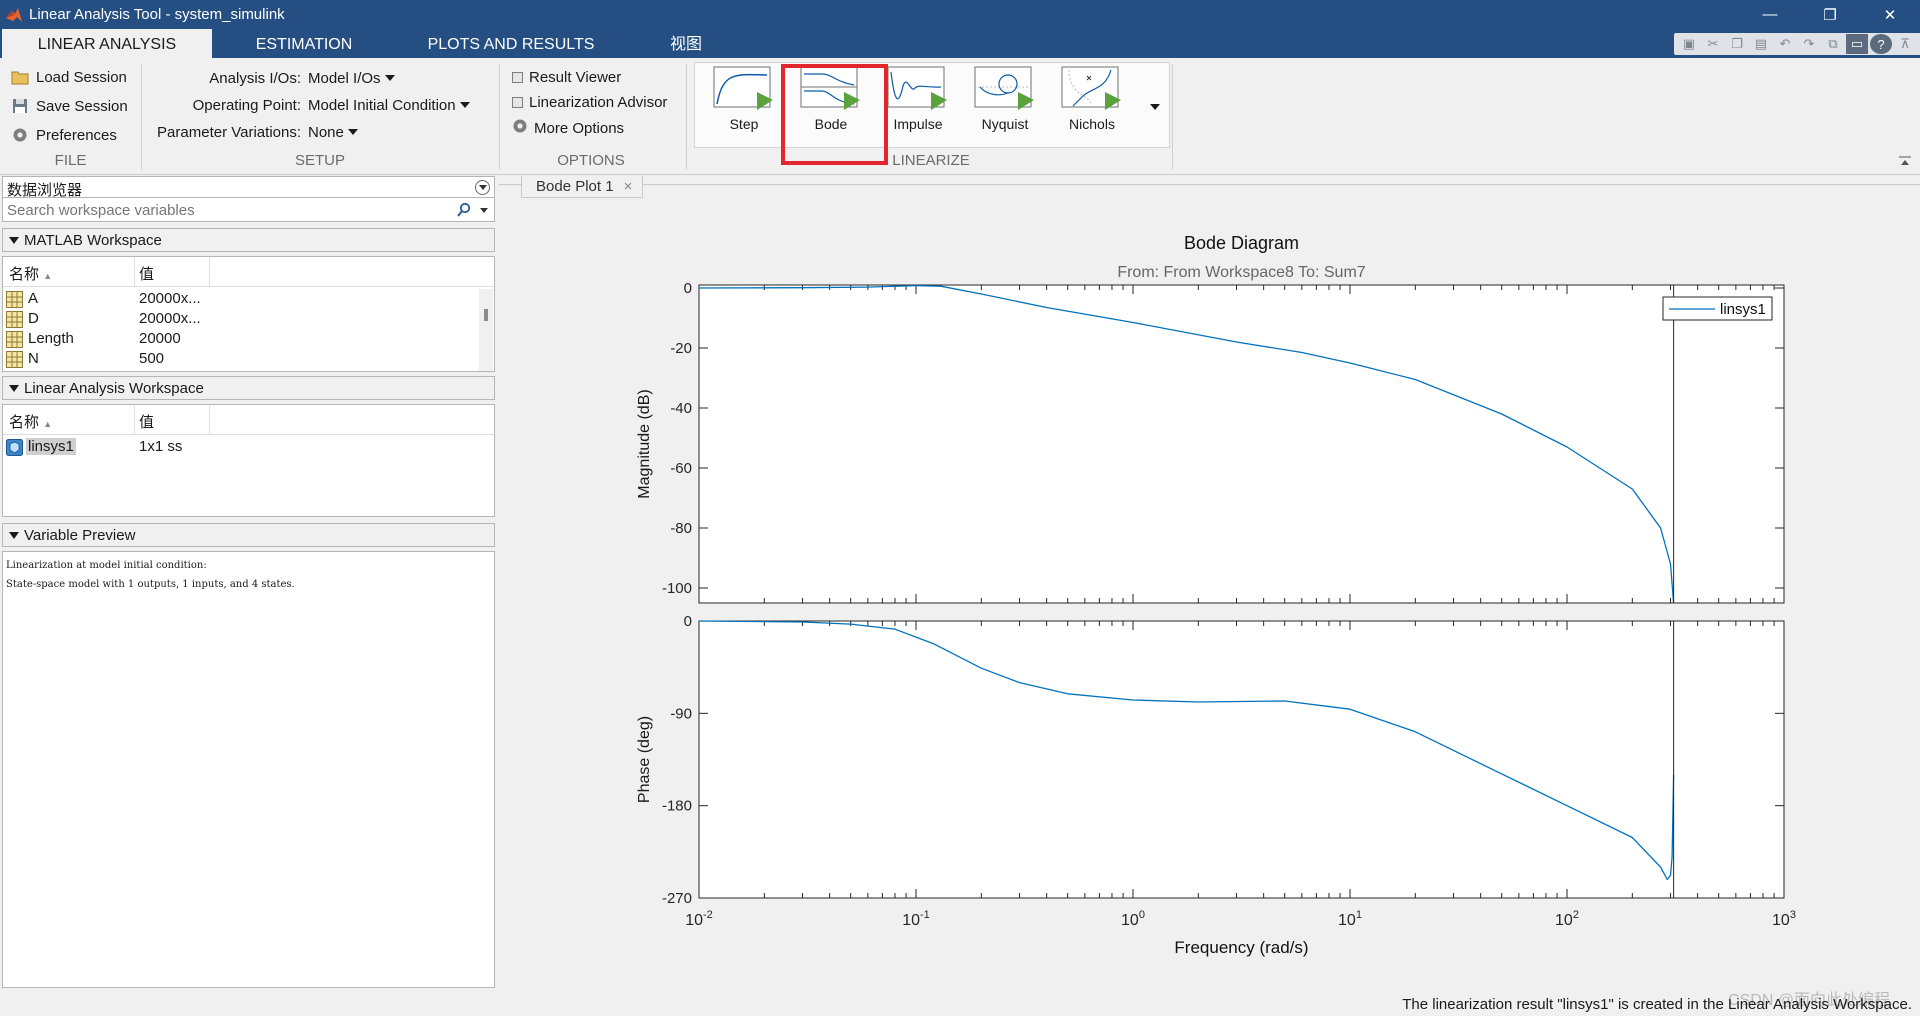 The width and height of the screenshot is (1920, 1016). I want to click on parameter-variations-value: None, so click(326, 132).